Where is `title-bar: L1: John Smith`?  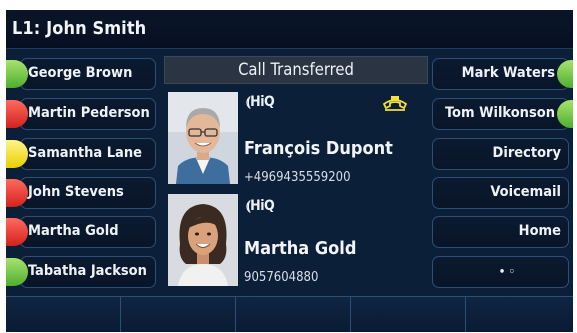
title-bar: L1: John Smith is located at coordinates (289, 29).